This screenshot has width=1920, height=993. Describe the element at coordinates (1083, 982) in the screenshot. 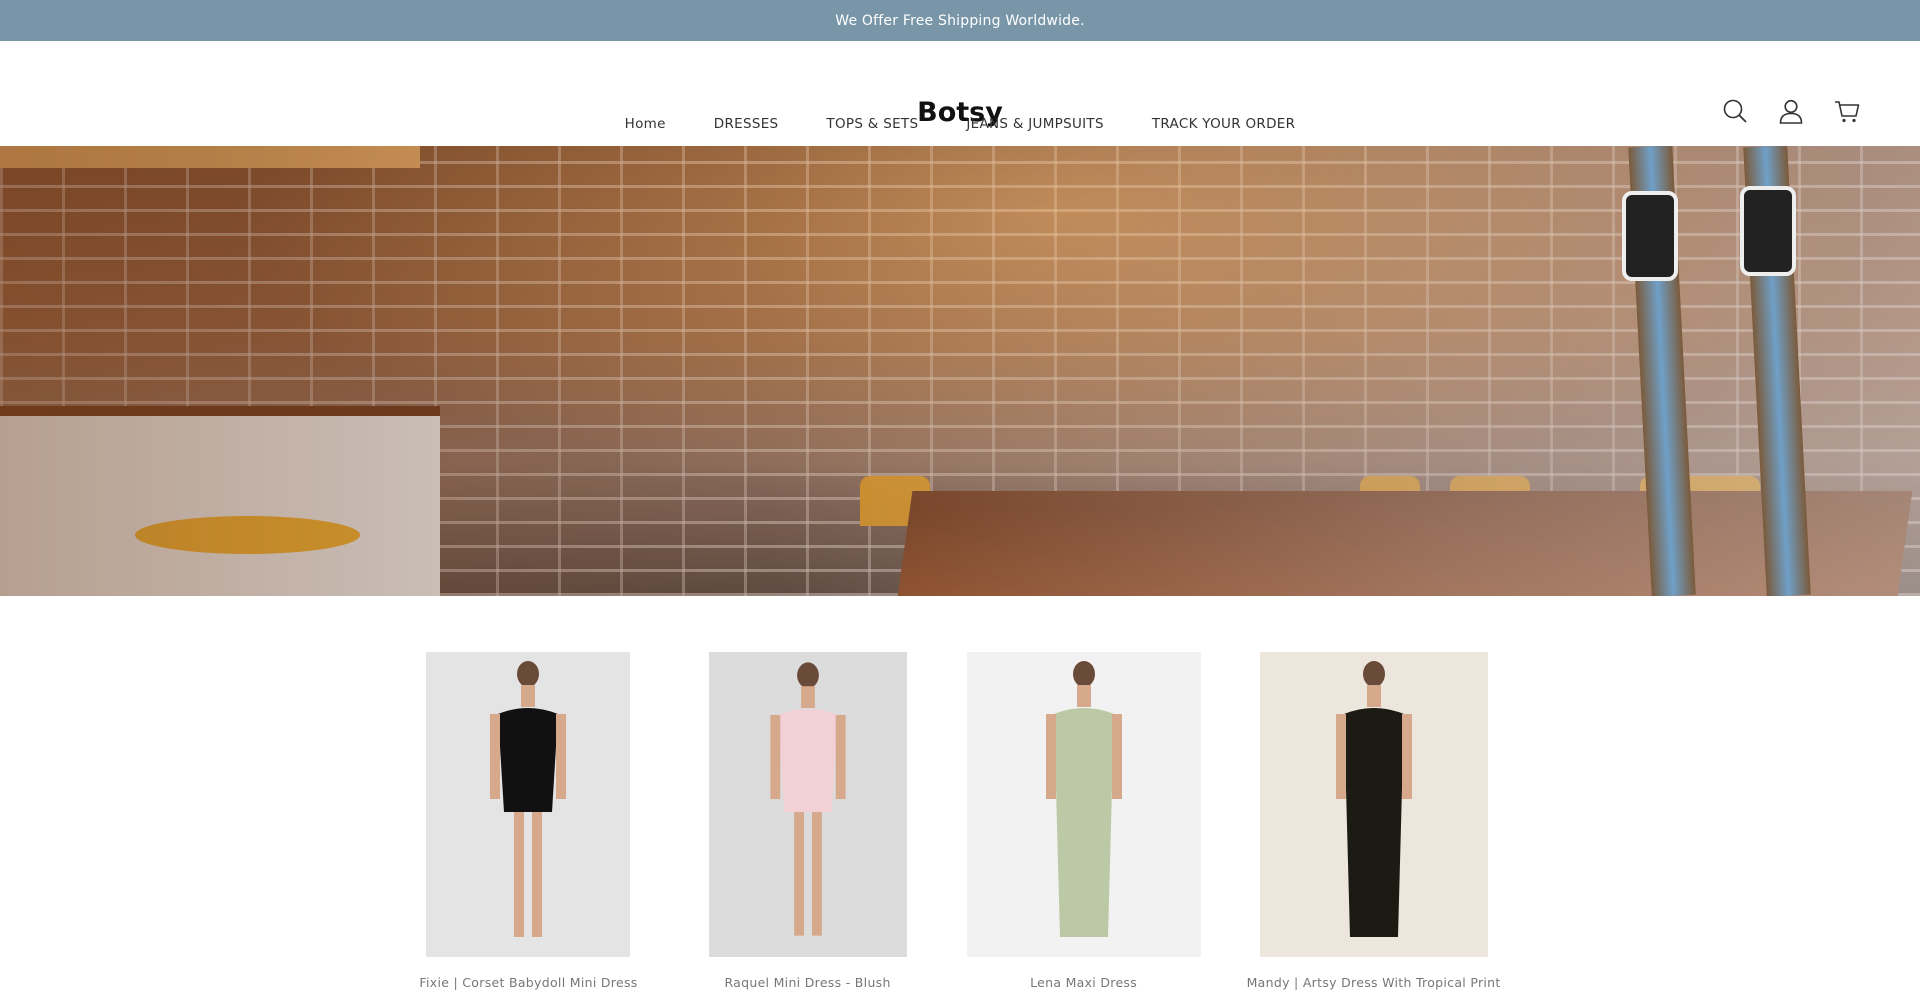

I see `product-name: Lena Maxi Dress` at that location.